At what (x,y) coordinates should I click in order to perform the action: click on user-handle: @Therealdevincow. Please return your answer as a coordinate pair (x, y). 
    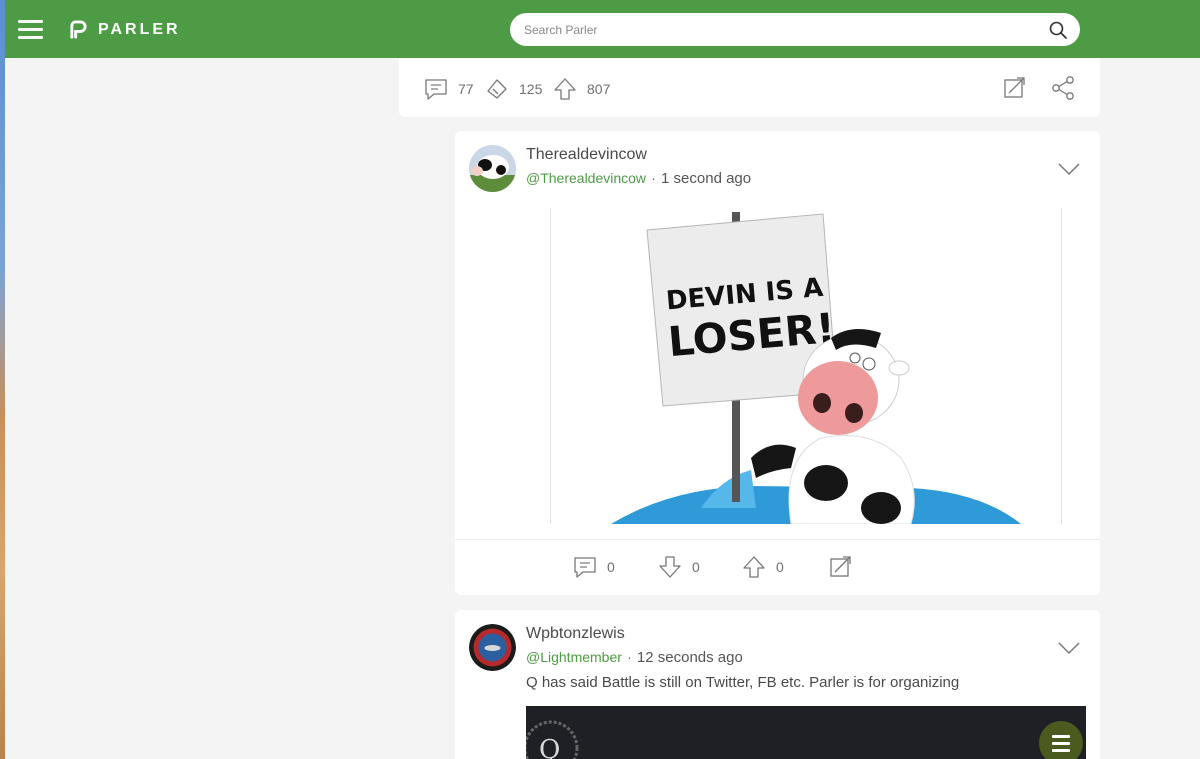
    Looking at the image, I should click on (586, 178).